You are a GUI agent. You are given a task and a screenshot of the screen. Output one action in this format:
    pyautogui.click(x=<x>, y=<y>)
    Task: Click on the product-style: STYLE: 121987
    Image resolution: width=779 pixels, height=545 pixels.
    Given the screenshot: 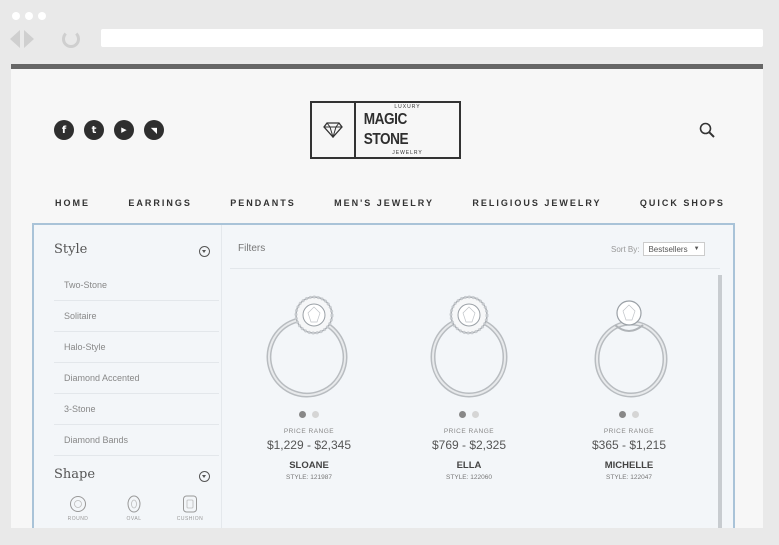 What is the action you would take?
    pyautogui.click(x=309, y=477)
    